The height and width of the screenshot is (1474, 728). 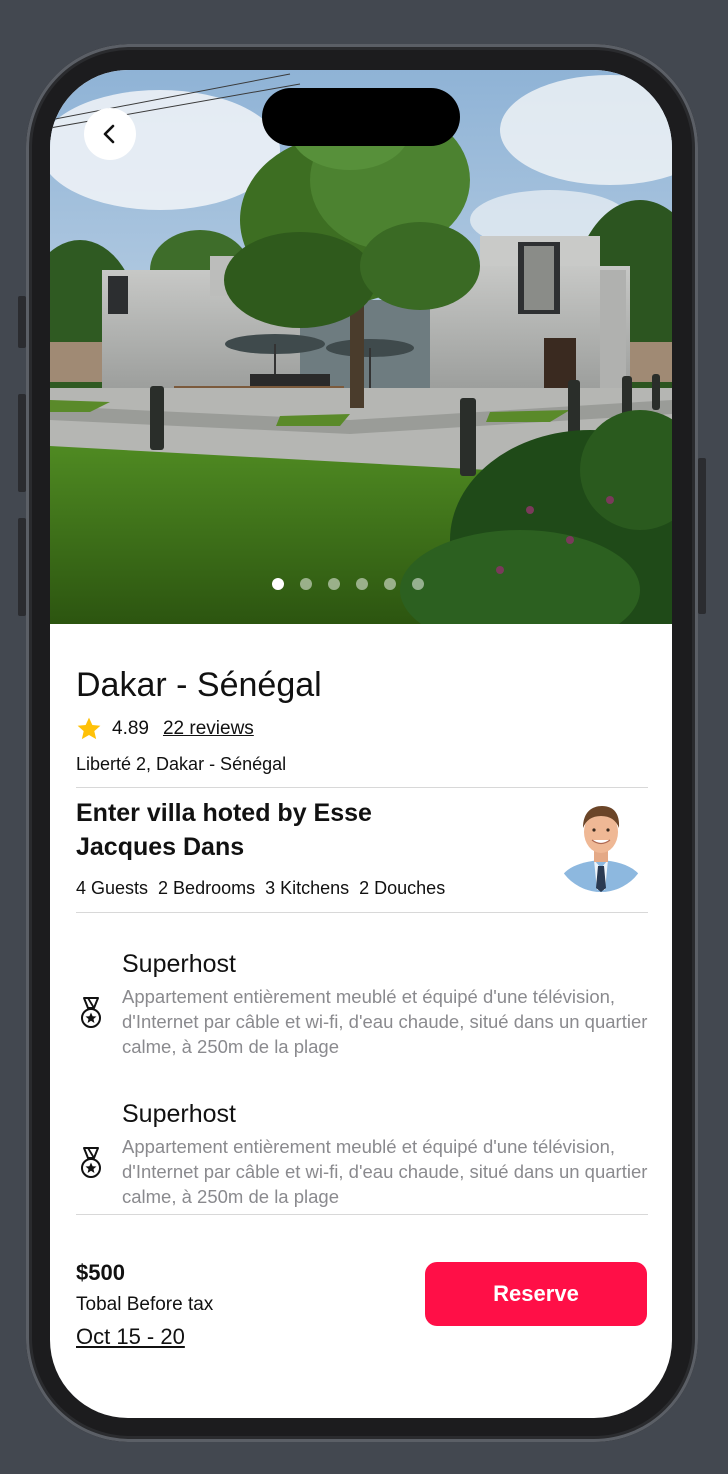 I want to click on host-title: Enter villa hoted by Esse Jacques Dans, so click(x=224, y=830).